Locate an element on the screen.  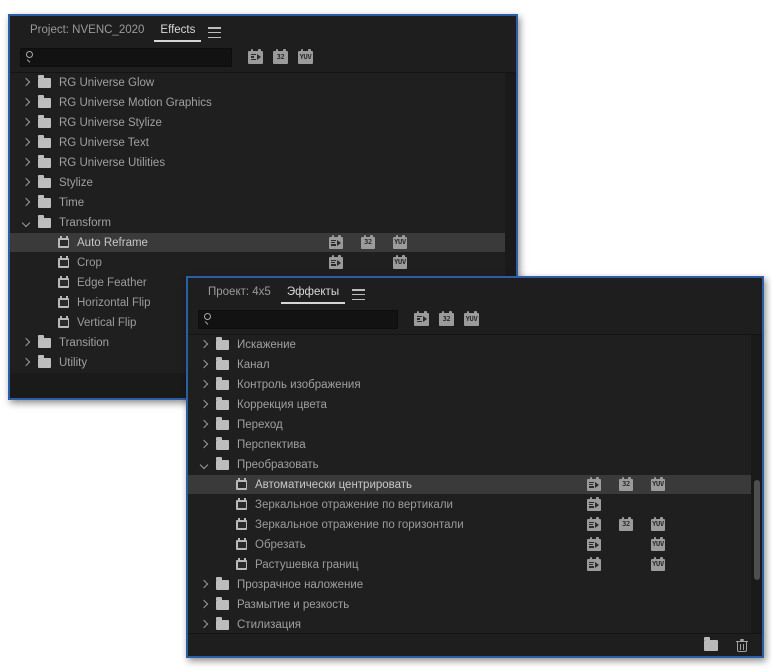
tree-folder-row: Контроль изображения is located at coordinates (475, 385).